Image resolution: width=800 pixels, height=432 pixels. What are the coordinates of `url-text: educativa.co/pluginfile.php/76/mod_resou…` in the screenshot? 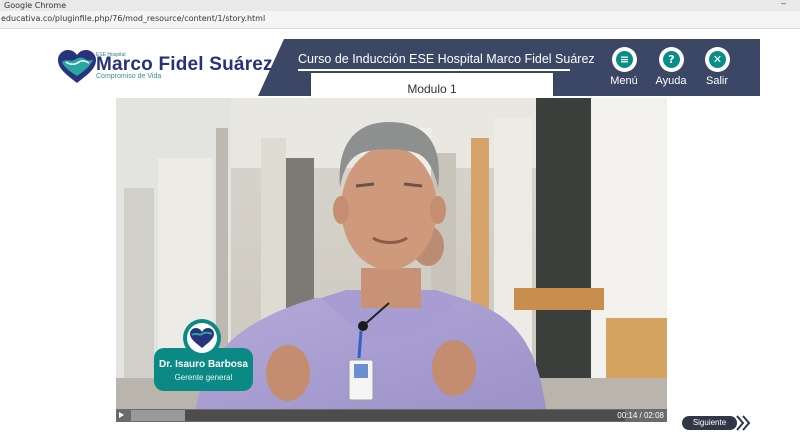 It's located at (133, 19).